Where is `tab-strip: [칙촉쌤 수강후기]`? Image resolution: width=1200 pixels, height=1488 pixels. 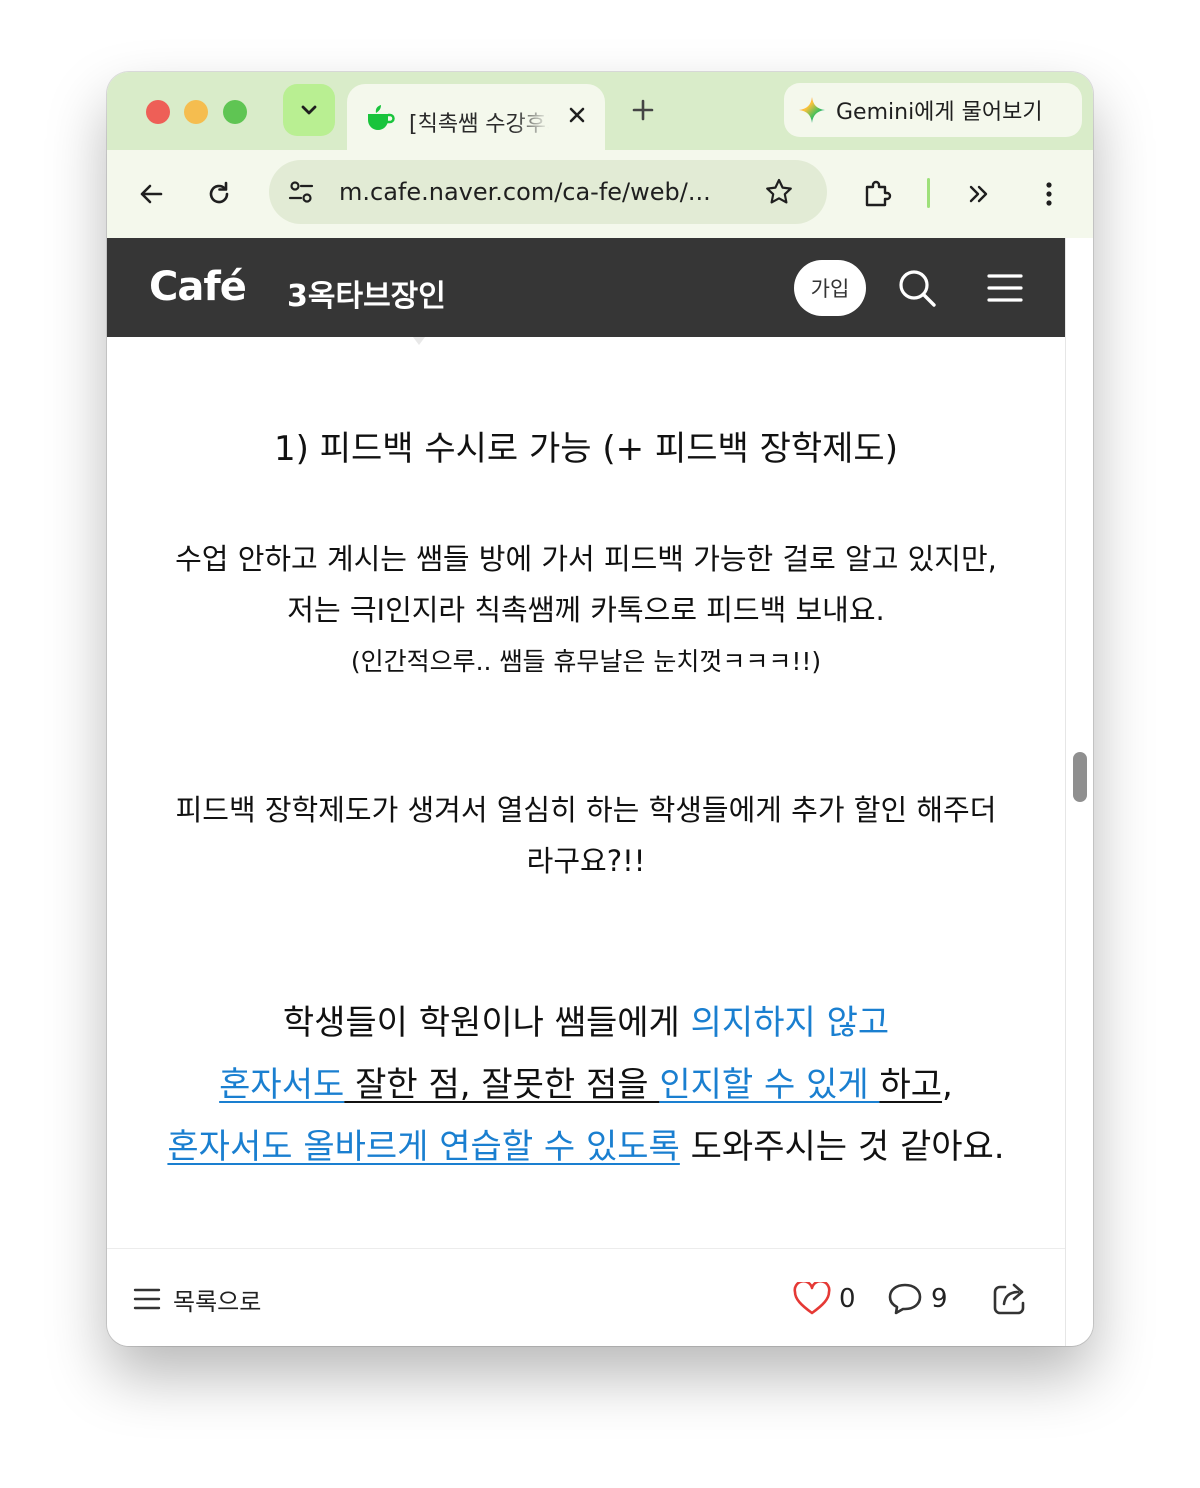
tab-strip: [칙촉쌤 수강후기] is located at coordinates (600, 111).